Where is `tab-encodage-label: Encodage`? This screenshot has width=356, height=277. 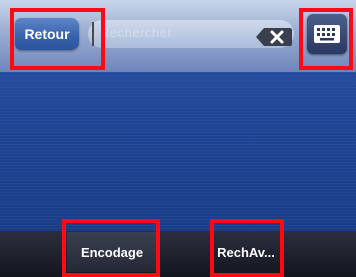 tab-encodage-label: Encodage is located at coordinates (112, 252).